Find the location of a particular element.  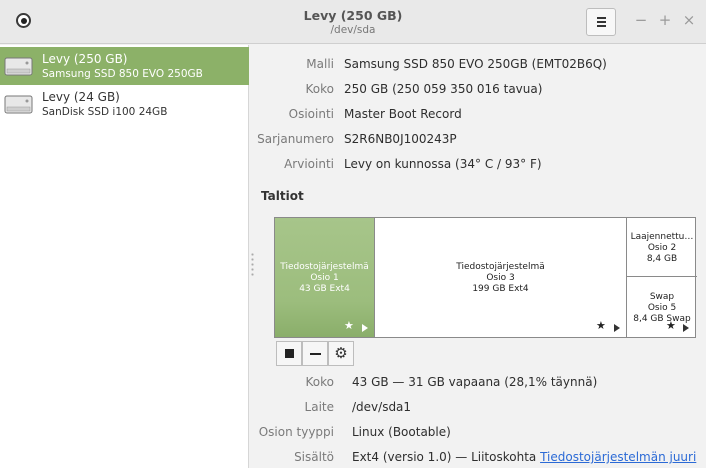

partition-number: Osio 1 is located at coordinates (324, 278).